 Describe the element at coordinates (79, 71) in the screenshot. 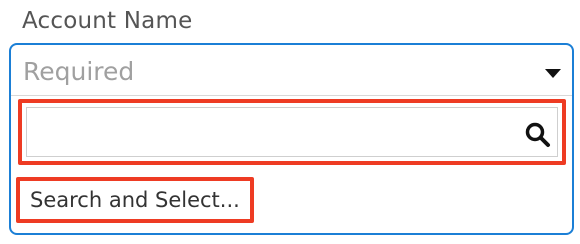

I see `select-placeholder: Required` at that location.